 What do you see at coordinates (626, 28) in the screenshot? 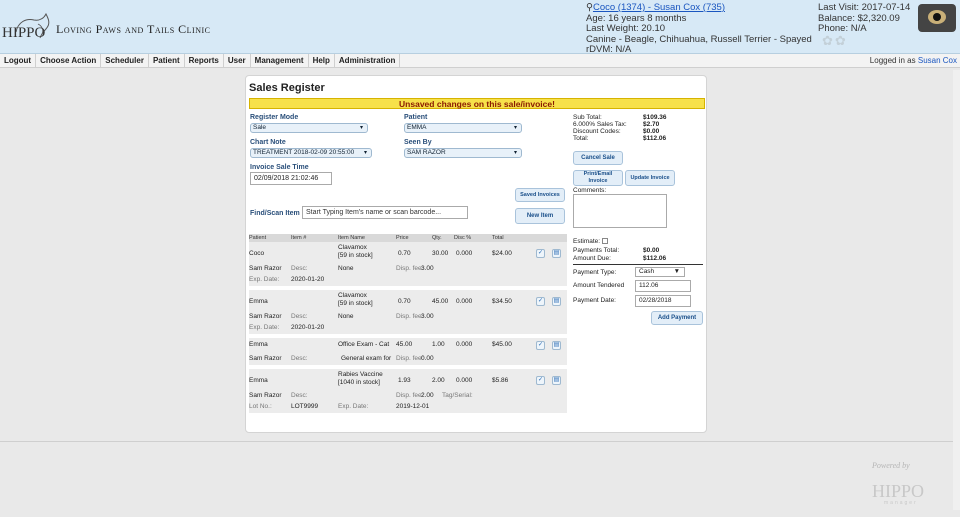
I see `patient-weight: Last Weight: 20.10` at bounding box center [626, 28].